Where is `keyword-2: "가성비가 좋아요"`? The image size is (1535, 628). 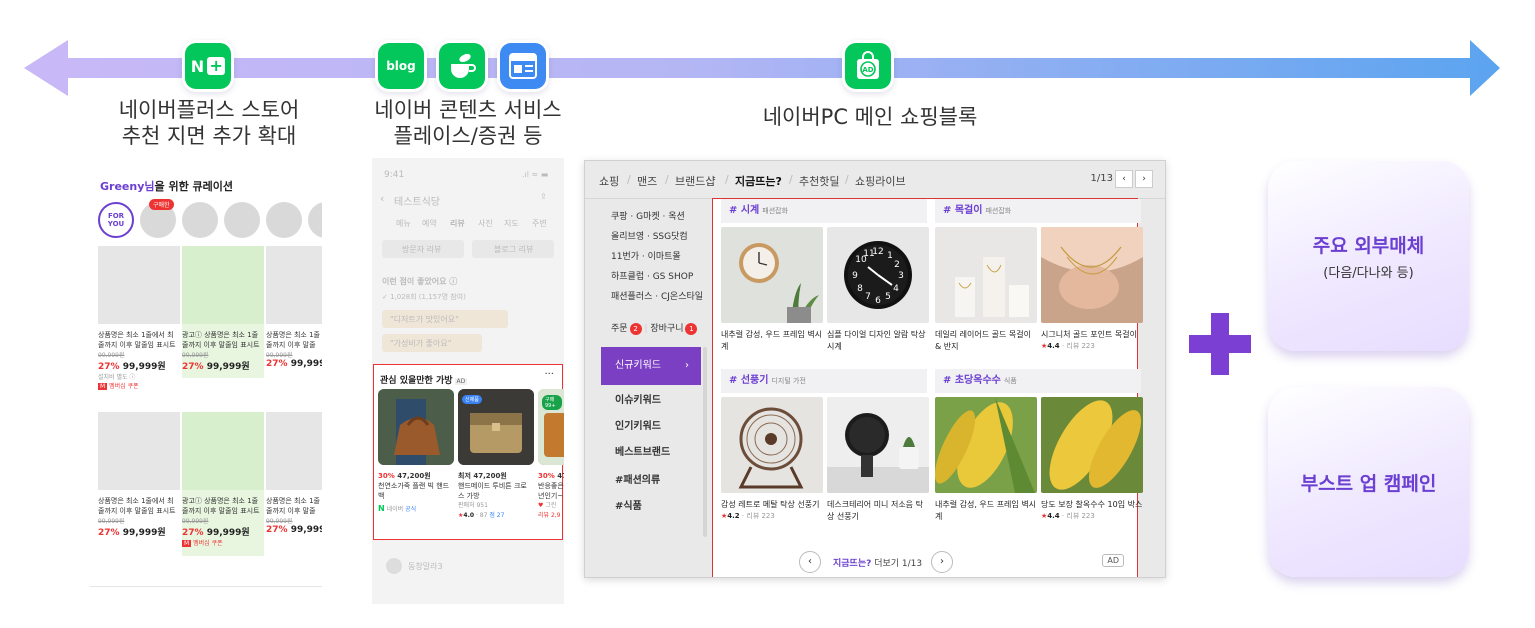 keyword-2: "가성비가 좋아요" is located at coordinates (421, 343).